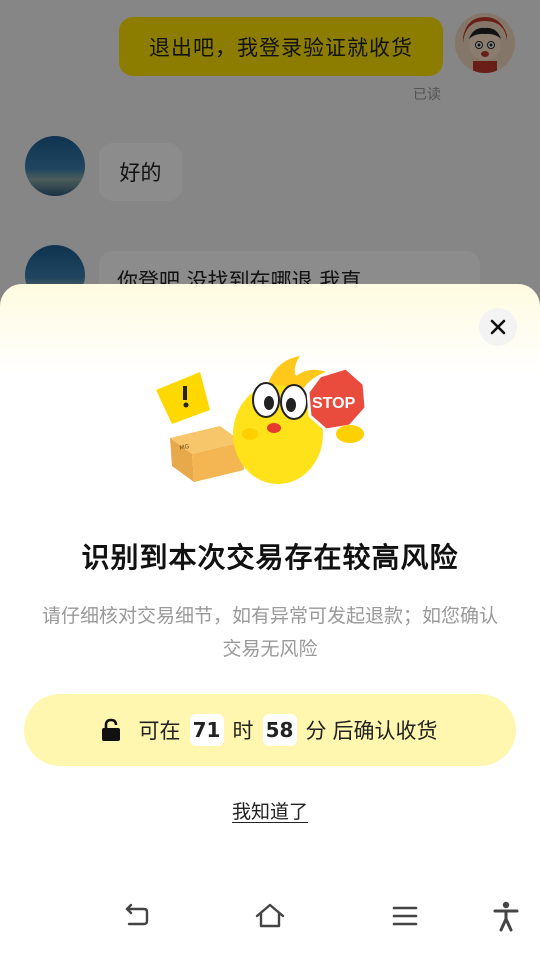 Image resolution: width=540 pixels, height=957 pixels. Describe the element at coordinates (405, 916) in the screenshot. I see `menu-icon` at that location.